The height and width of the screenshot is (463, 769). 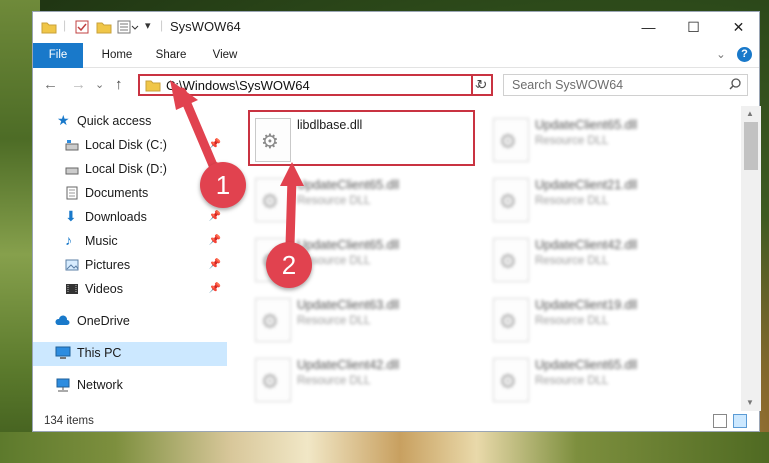 I want to click on sidebar-item-local-disk-d: Local Disk (D:) 📌, so click(x=130, y=170).